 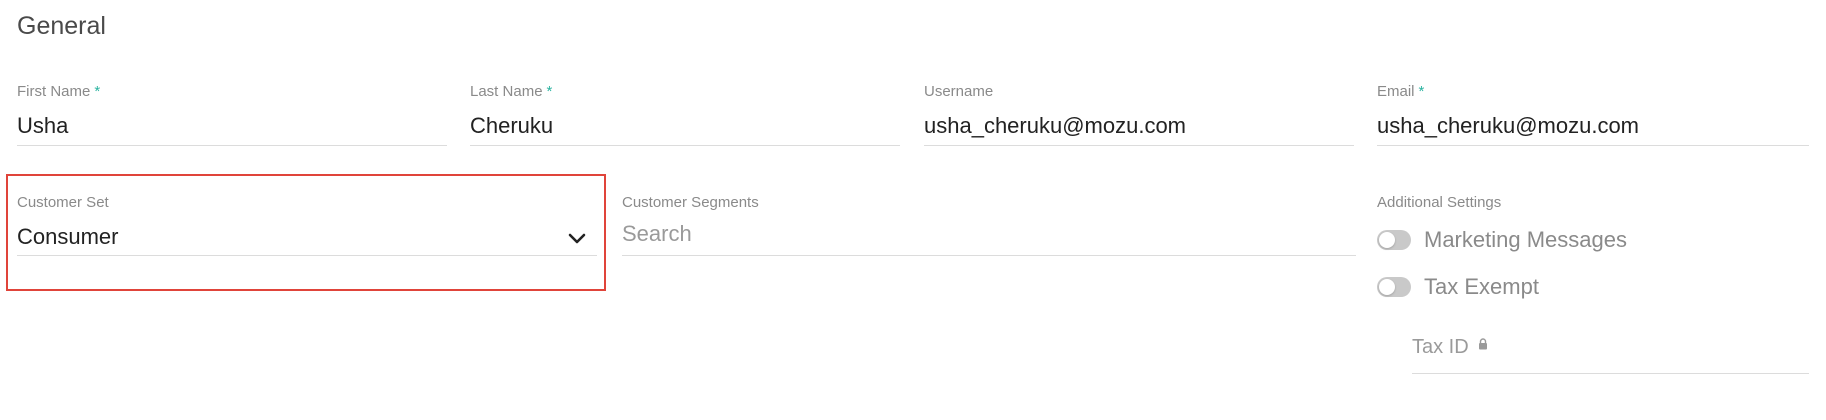 I want to click on tax-id-field: Tax ID, so click(x=1610, y=355).